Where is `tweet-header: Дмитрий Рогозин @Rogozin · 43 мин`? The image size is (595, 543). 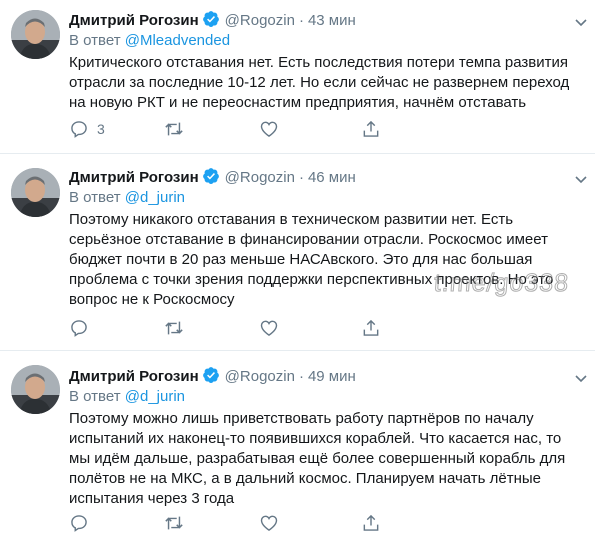 tweet-header: Дмитрий Рогозин @Rogozin · 43 мин is located at coordinates (327, 20).